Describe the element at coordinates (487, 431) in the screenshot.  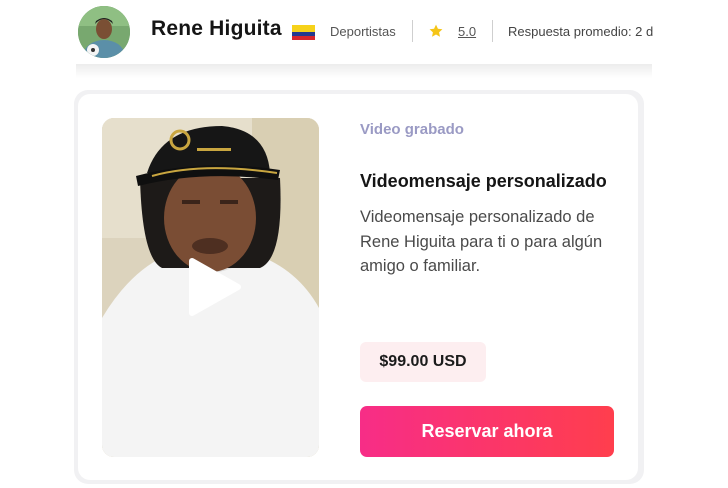
I see `reserve-button: Reservar ahora` at that location.